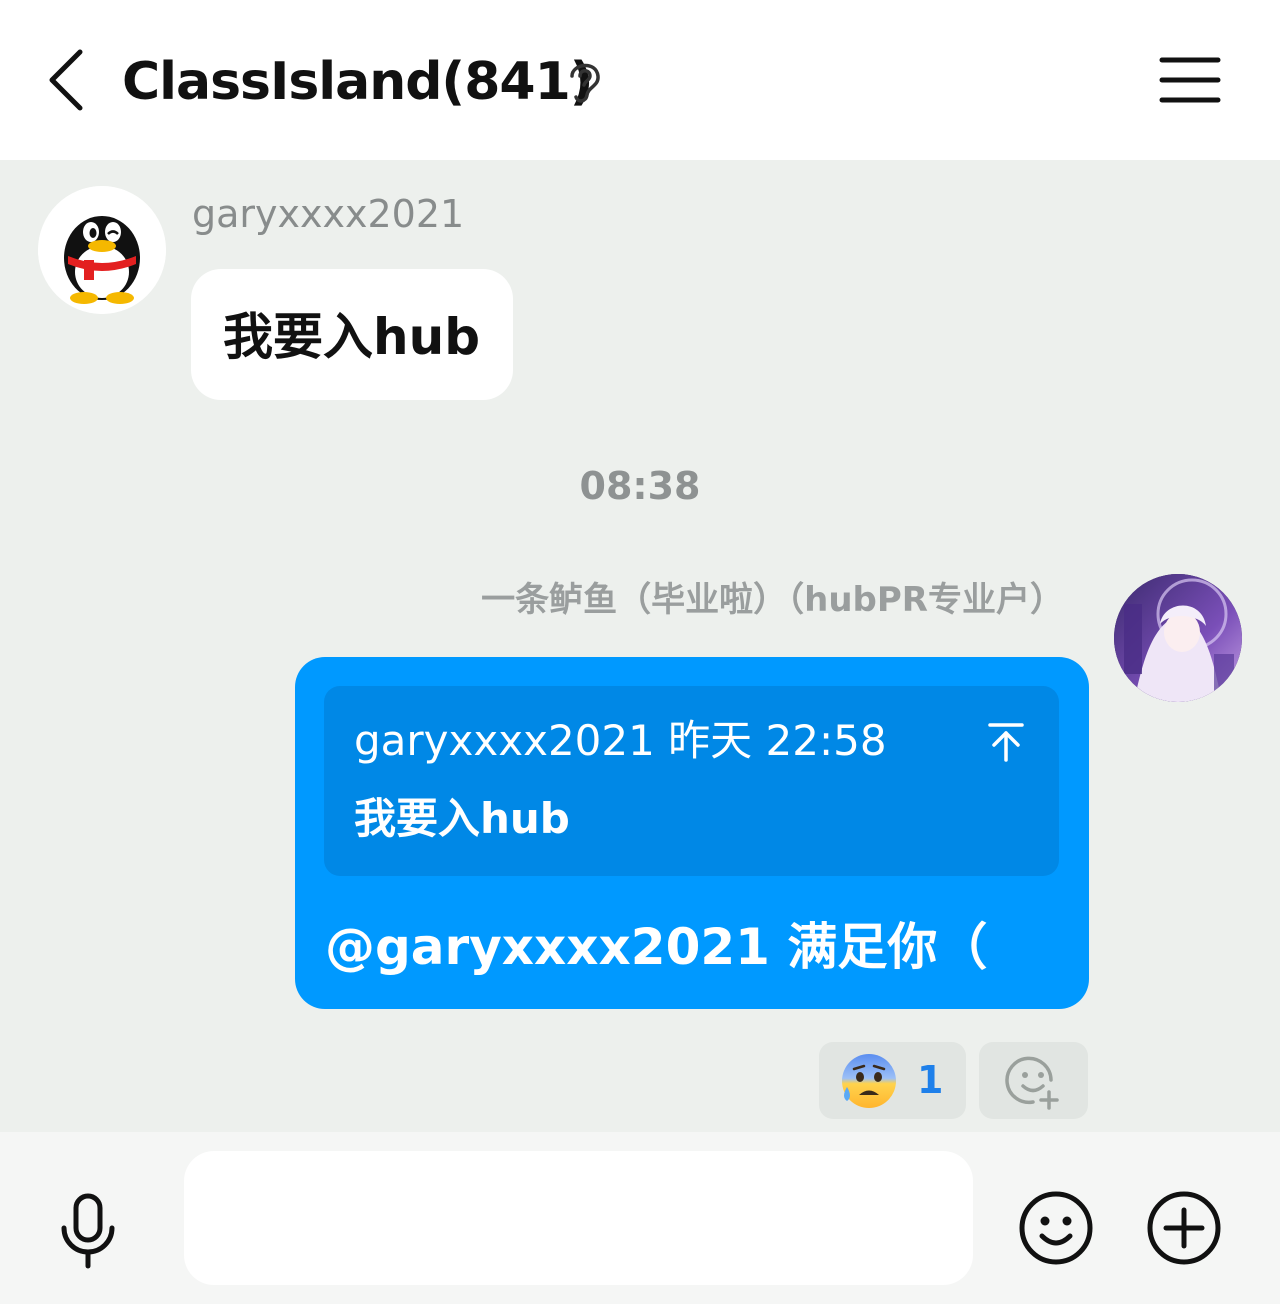 This screenshot has height=1304, width=1280. What do you see at coordinates (1006, 742) in the screenshot?
I see `jump-to-original-icon` at bounding box center [1006, 742].